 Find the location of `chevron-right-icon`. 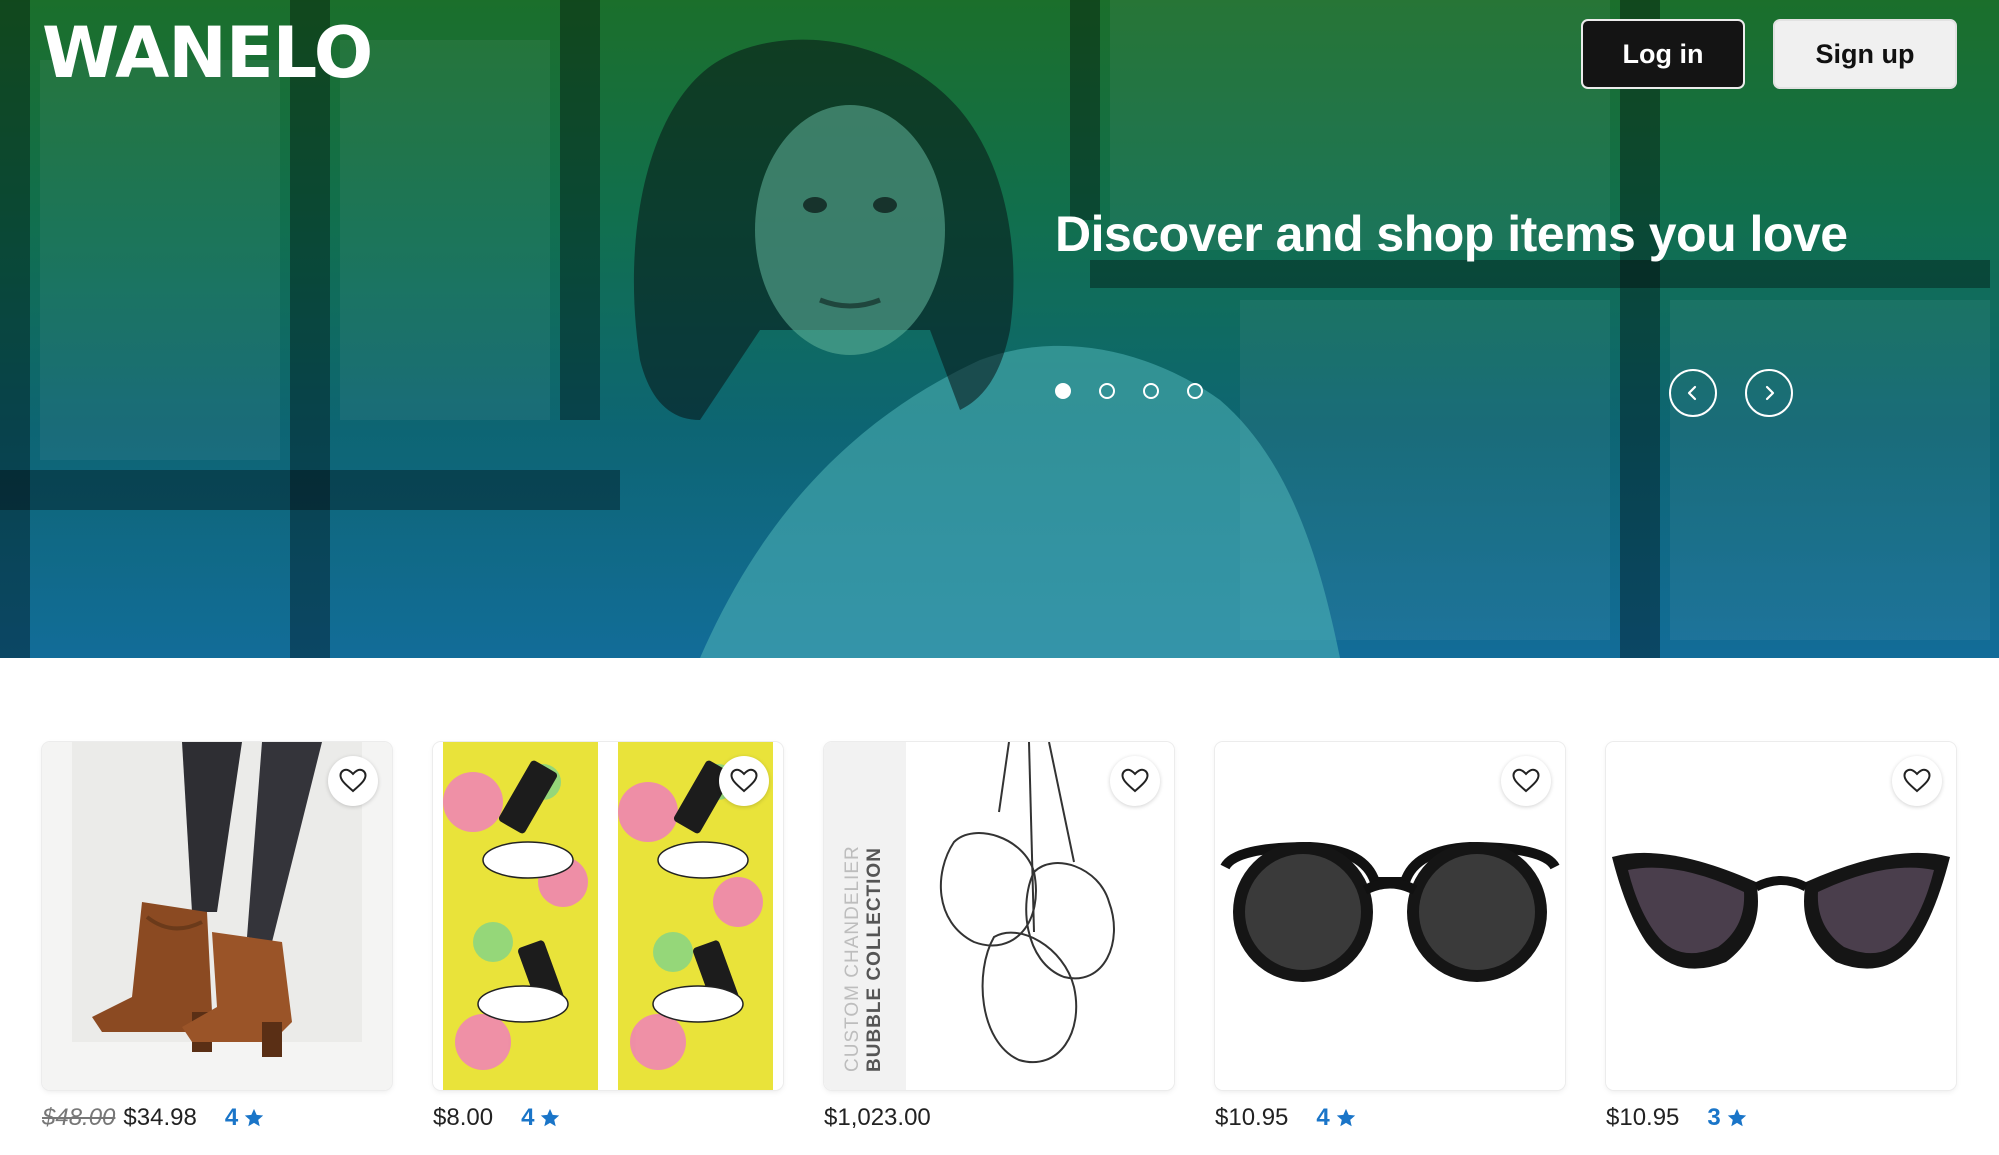

chevron-right-icon is located at coordinates (1770, 393).